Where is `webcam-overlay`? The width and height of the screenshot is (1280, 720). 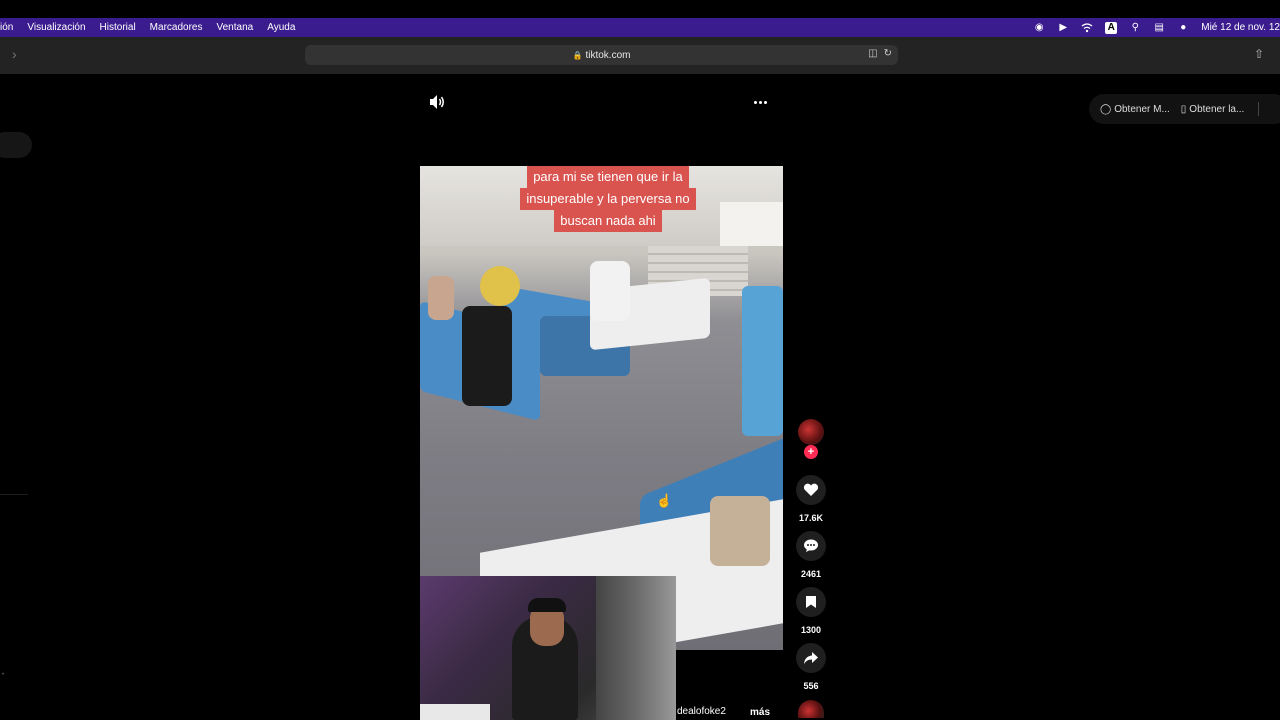
webcam-overlay is located at coordinates (548, 648).